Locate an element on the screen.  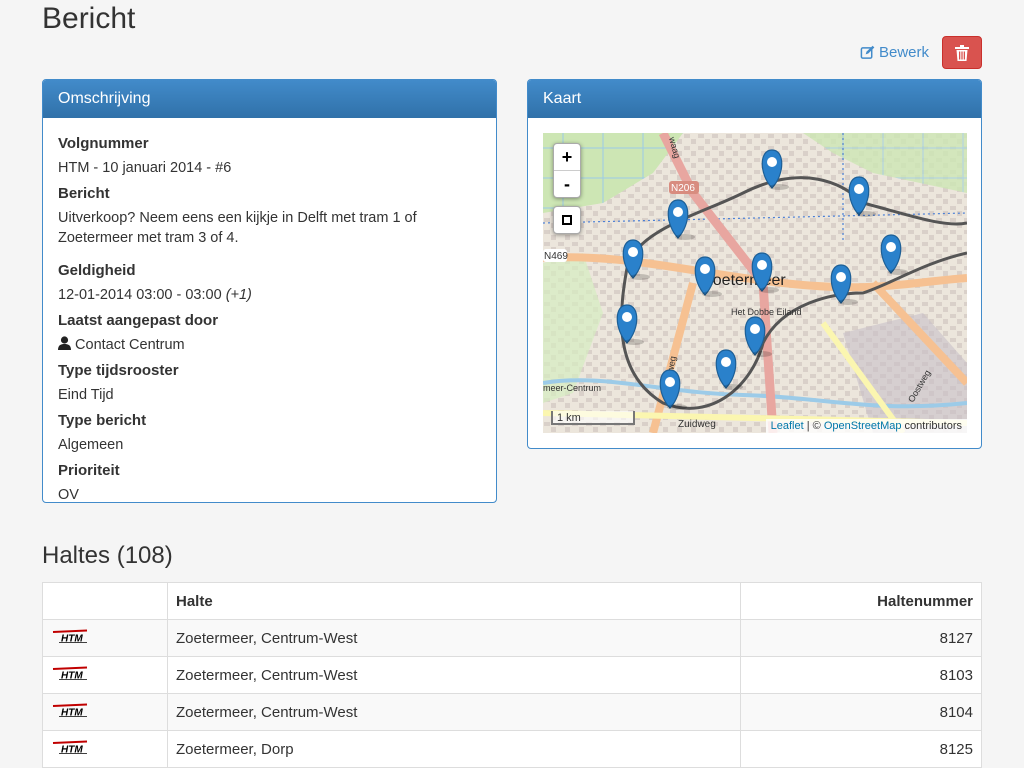
label-tijdsrooster: Type tijdsrooster is located at coordinates (118, 370).